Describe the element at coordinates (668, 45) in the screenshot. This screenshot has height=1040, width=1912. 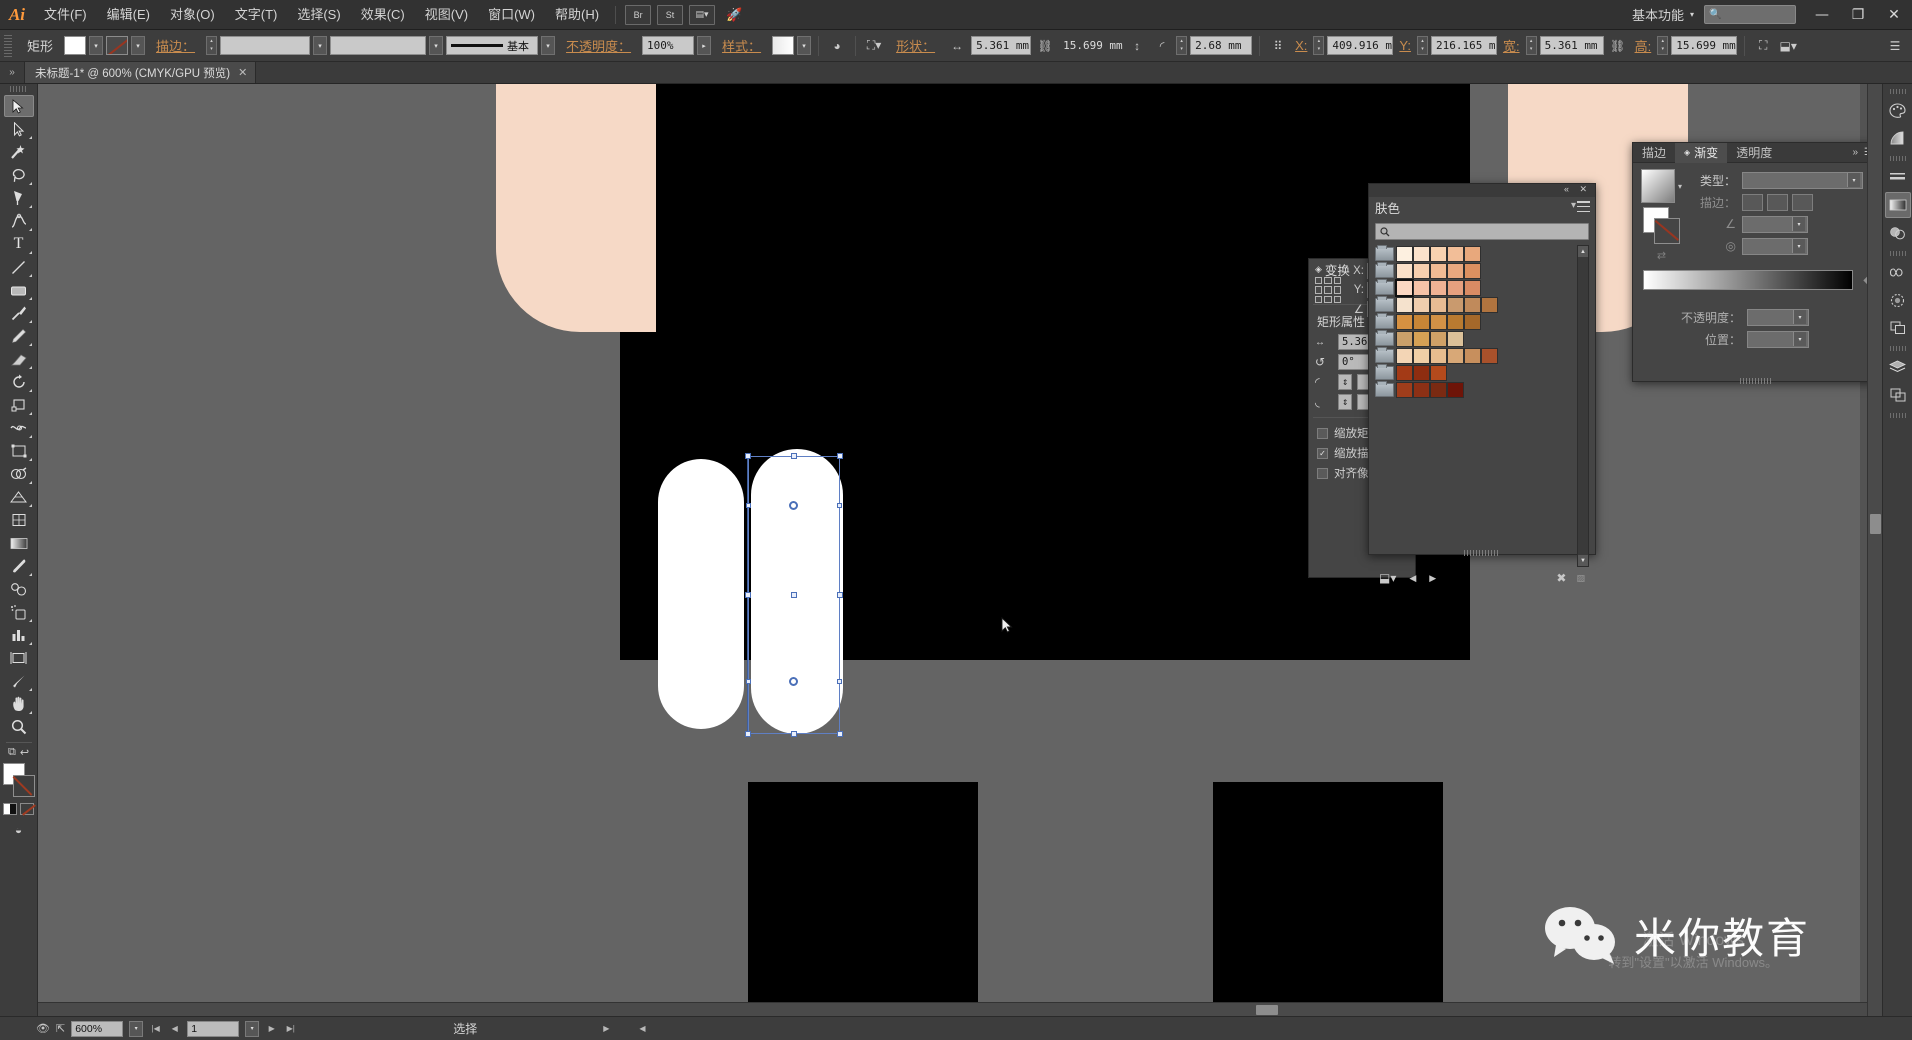
I see `opacity-field: 100%` at that location.